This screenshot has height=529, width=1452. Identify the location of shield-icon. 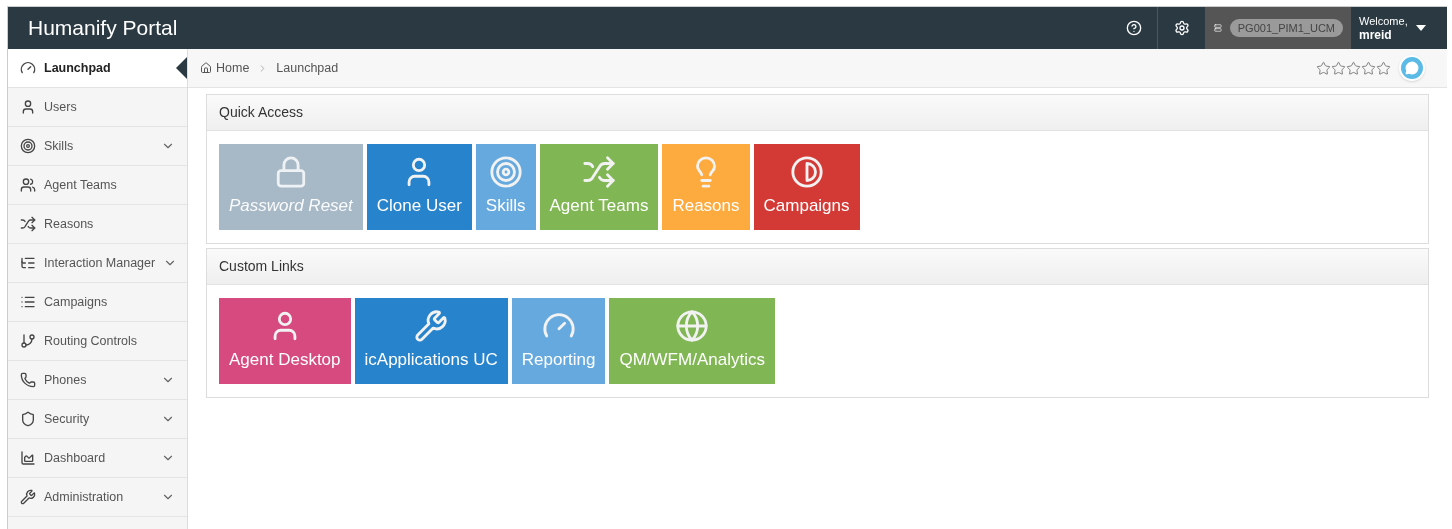
(28, 419).